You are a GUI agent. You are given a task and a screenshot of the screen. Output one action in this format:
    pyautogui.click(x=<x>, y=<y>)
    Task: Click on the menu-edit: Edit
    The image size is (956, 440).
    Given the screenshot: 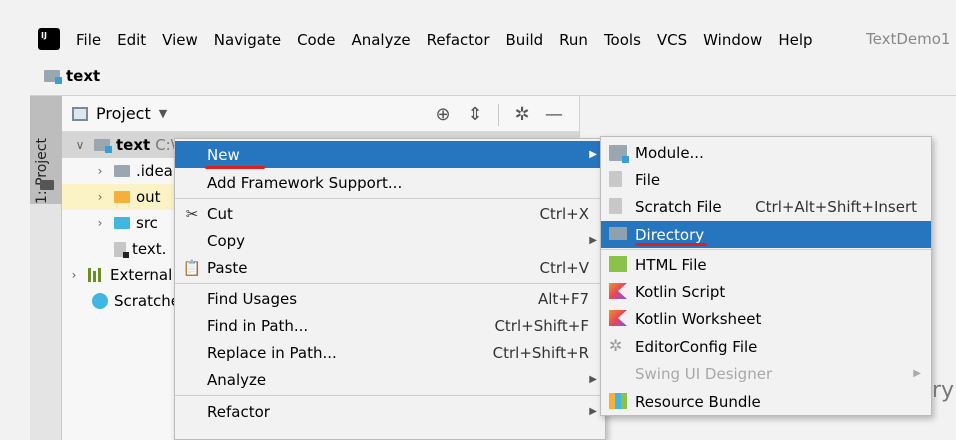 What is the action you would take?
    pyautogui.click(x=131, y=40)
    